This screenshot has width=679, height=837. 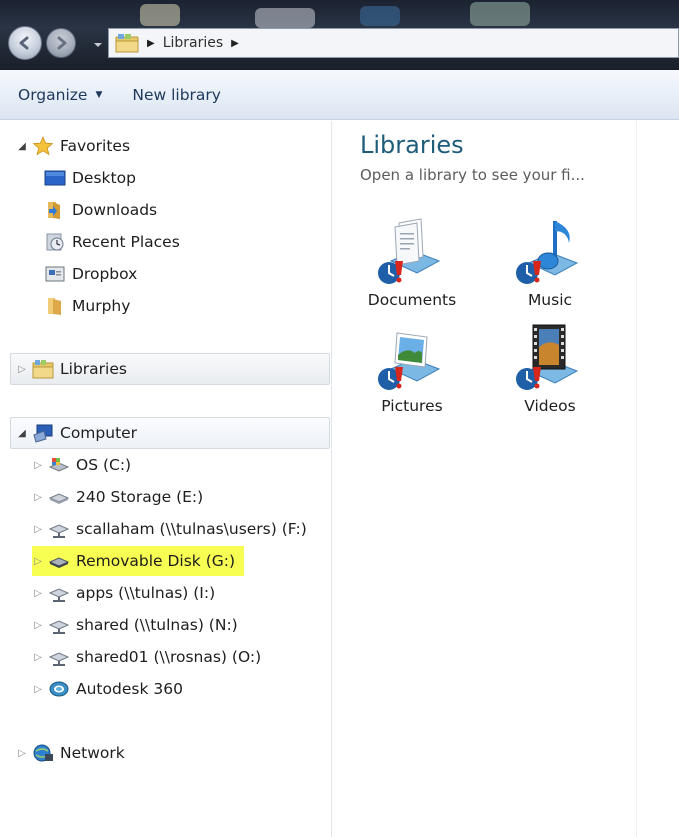 What do you see at coordinates (59, 689) in the screenshot?
I see `autodesk-360-icon` at bounding box center [59, 689].